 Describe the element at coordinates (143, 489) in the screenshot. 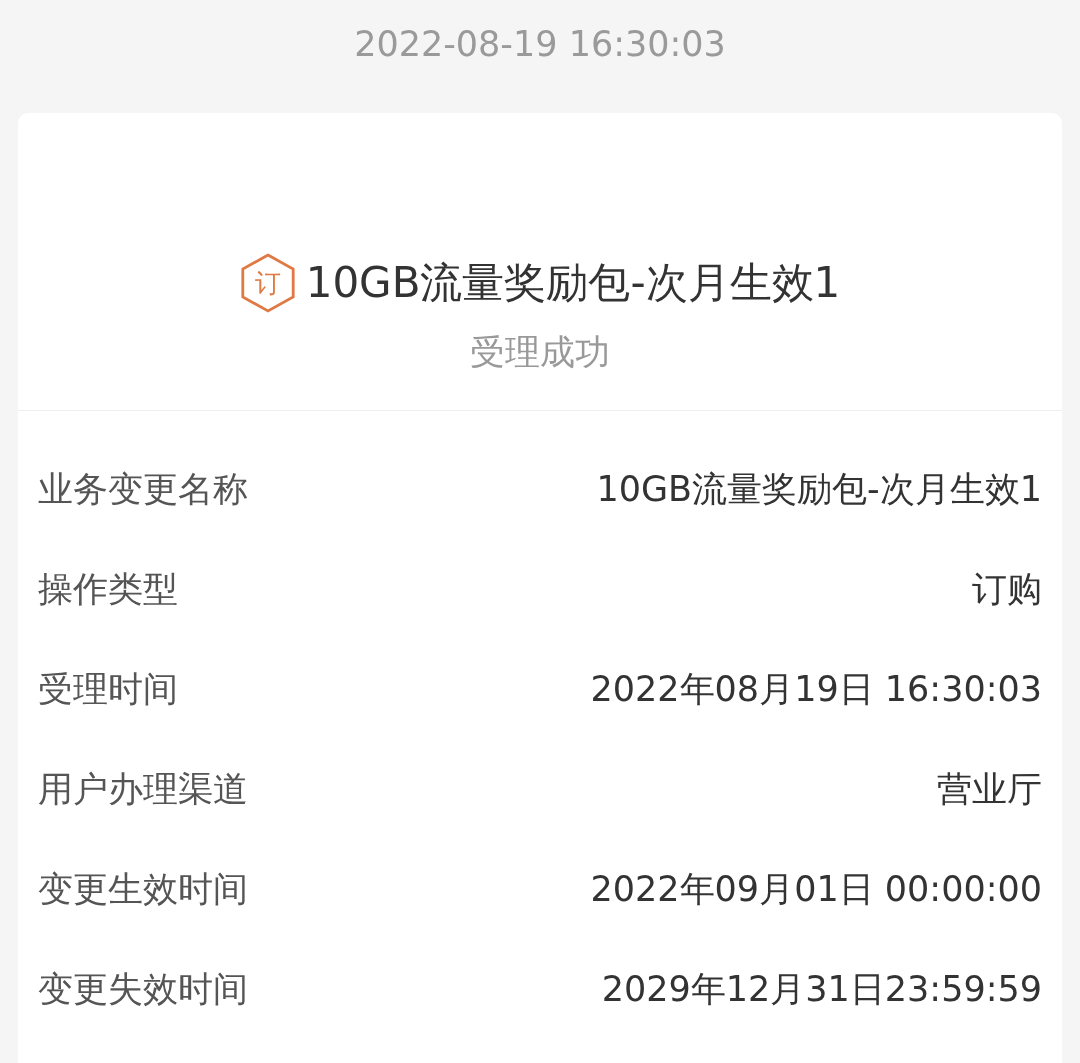

I see `detail-label: 业务变更名称` at that location.